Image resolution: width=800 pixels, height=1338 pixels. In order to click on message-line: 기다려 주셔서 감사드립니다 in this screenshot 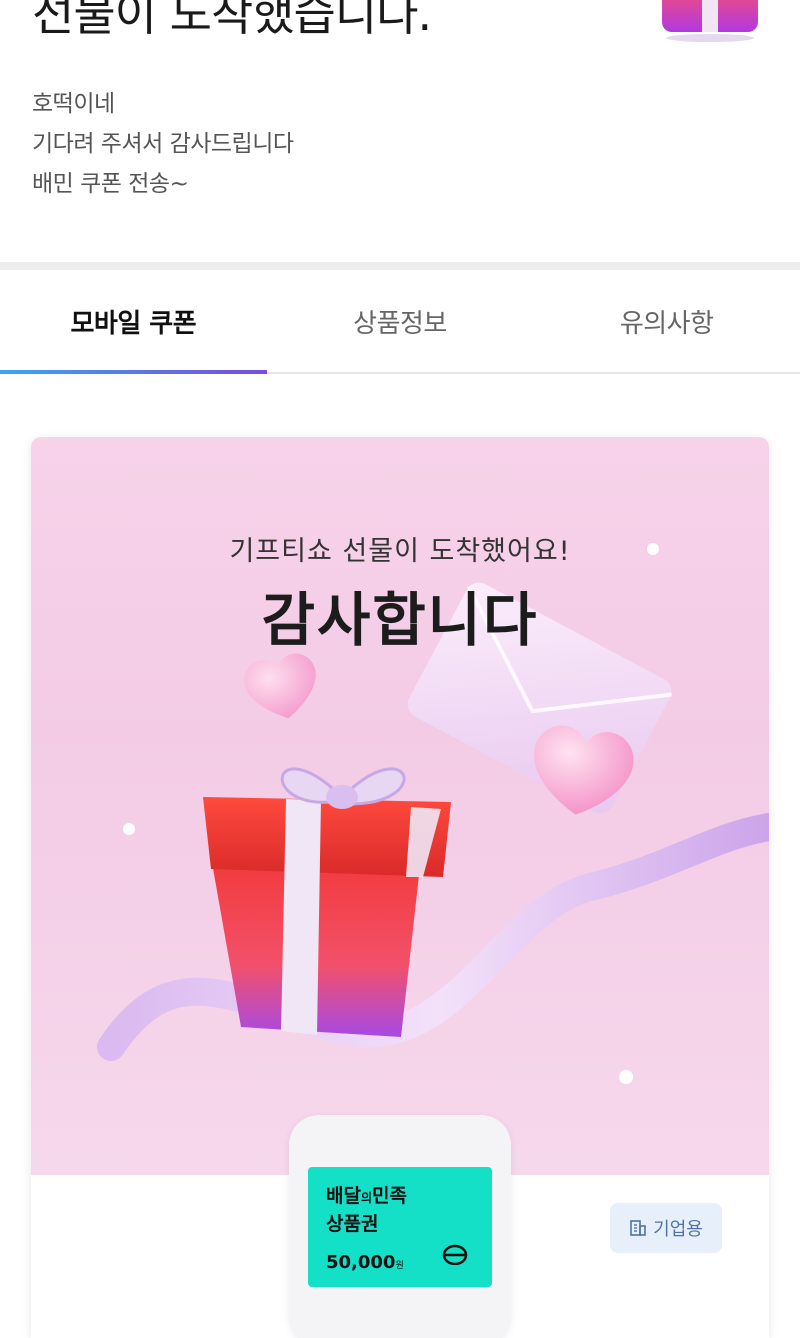, I will do `click(163, 144)`.